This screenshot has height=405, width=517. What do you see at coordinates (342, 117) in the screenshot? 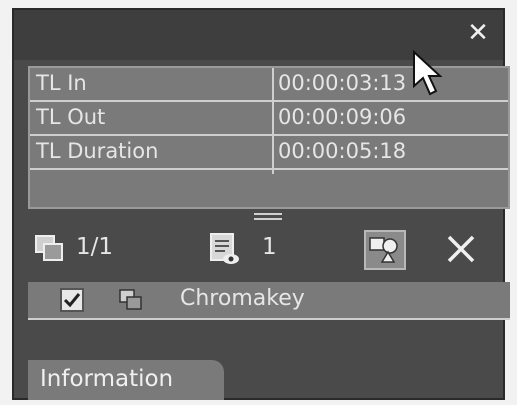
I see `tl-out-value: 00:00:09:06` at bounding box center [342, 117].